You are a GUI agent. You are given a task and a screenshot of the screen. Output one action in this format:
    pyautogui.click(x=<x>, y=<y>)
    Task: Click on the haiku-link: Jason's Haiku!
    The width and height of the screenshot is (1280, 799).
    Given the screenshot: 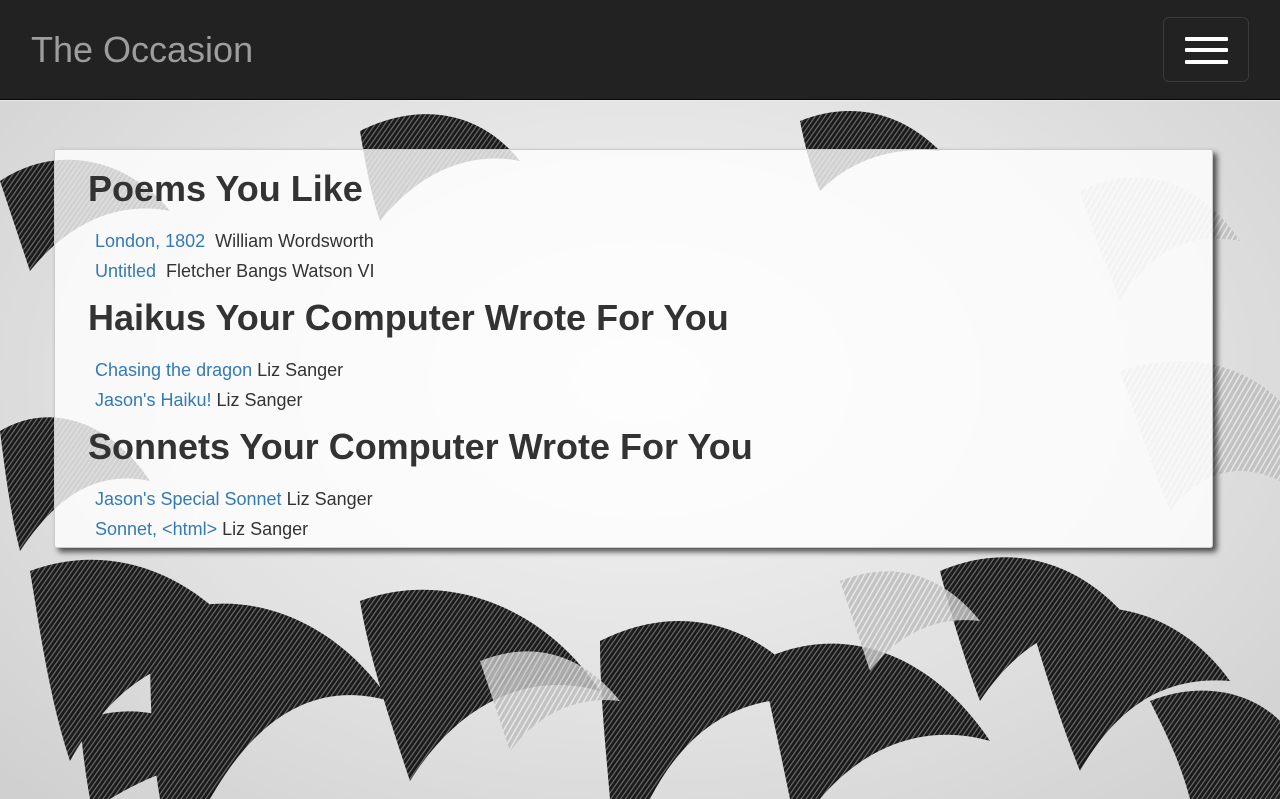 What is the action you would take?
    pyautogui.click(x=153, y=400)
    